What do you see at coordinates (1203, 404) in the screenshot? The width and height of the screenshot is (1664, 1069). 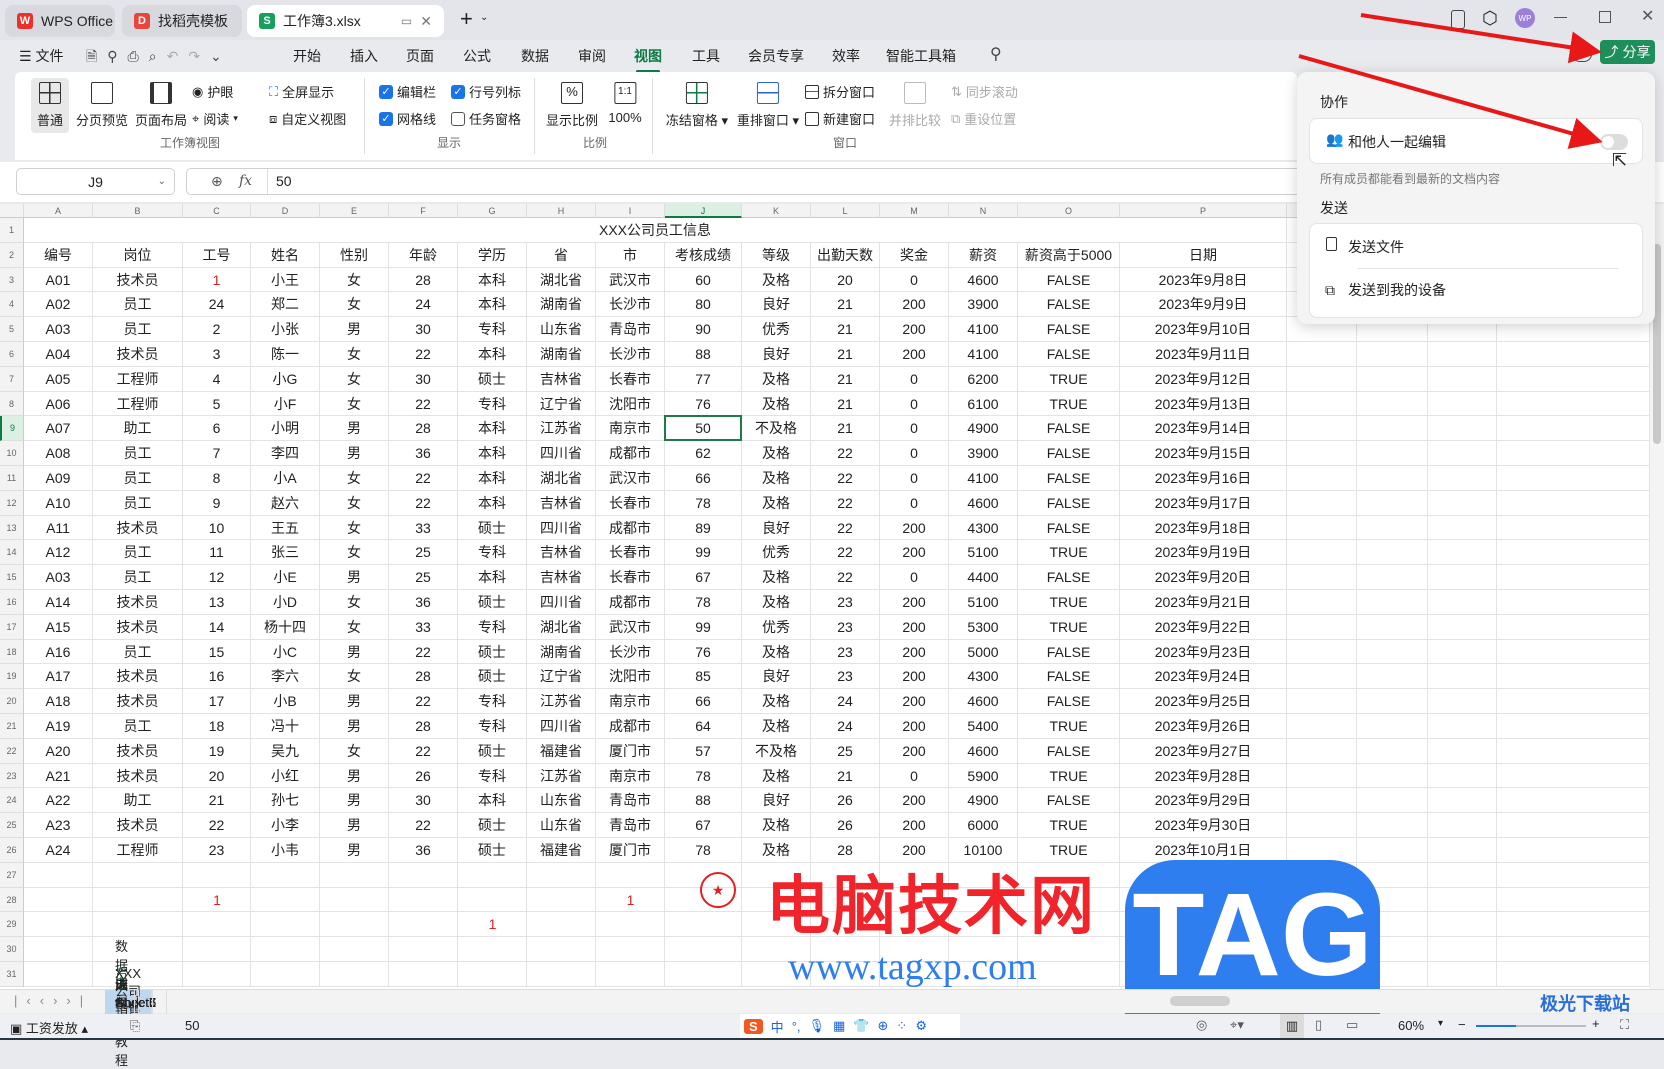 I see `cell: 2023年9月13日` at bounding box center [1203, 404].